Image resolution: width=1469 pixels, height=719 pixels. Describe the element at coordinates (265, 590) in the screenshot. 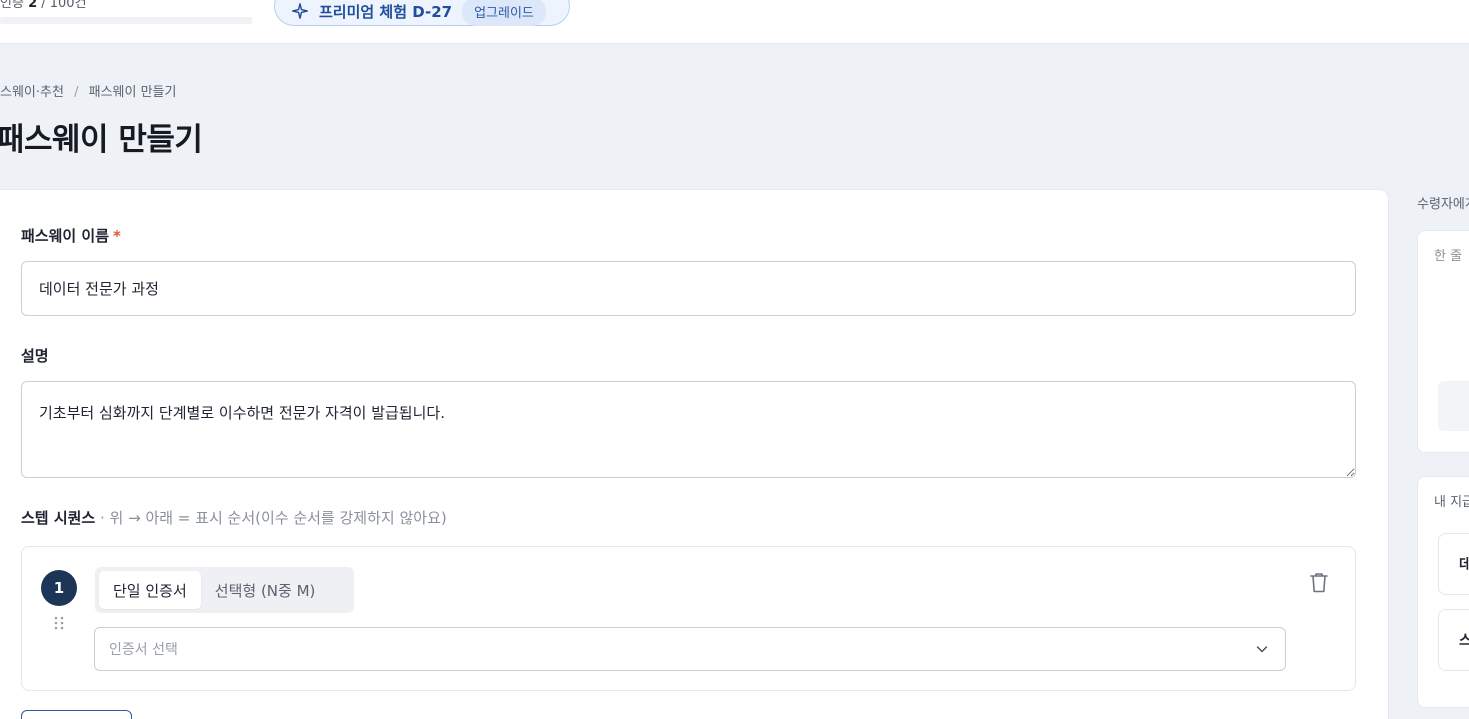

I see `tab-choice-n-of-m: 선택형 (N중 M)` at that location.